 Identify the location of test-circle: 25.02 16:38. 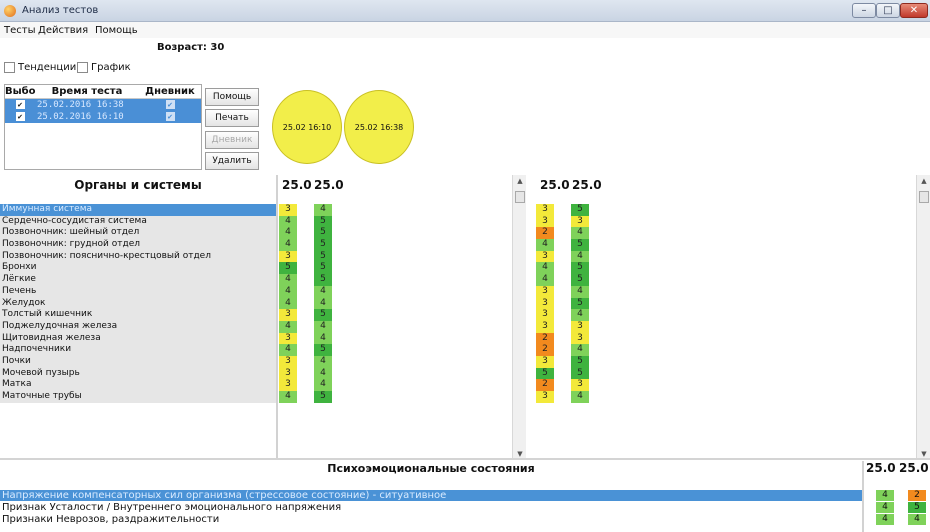
(379, 127).